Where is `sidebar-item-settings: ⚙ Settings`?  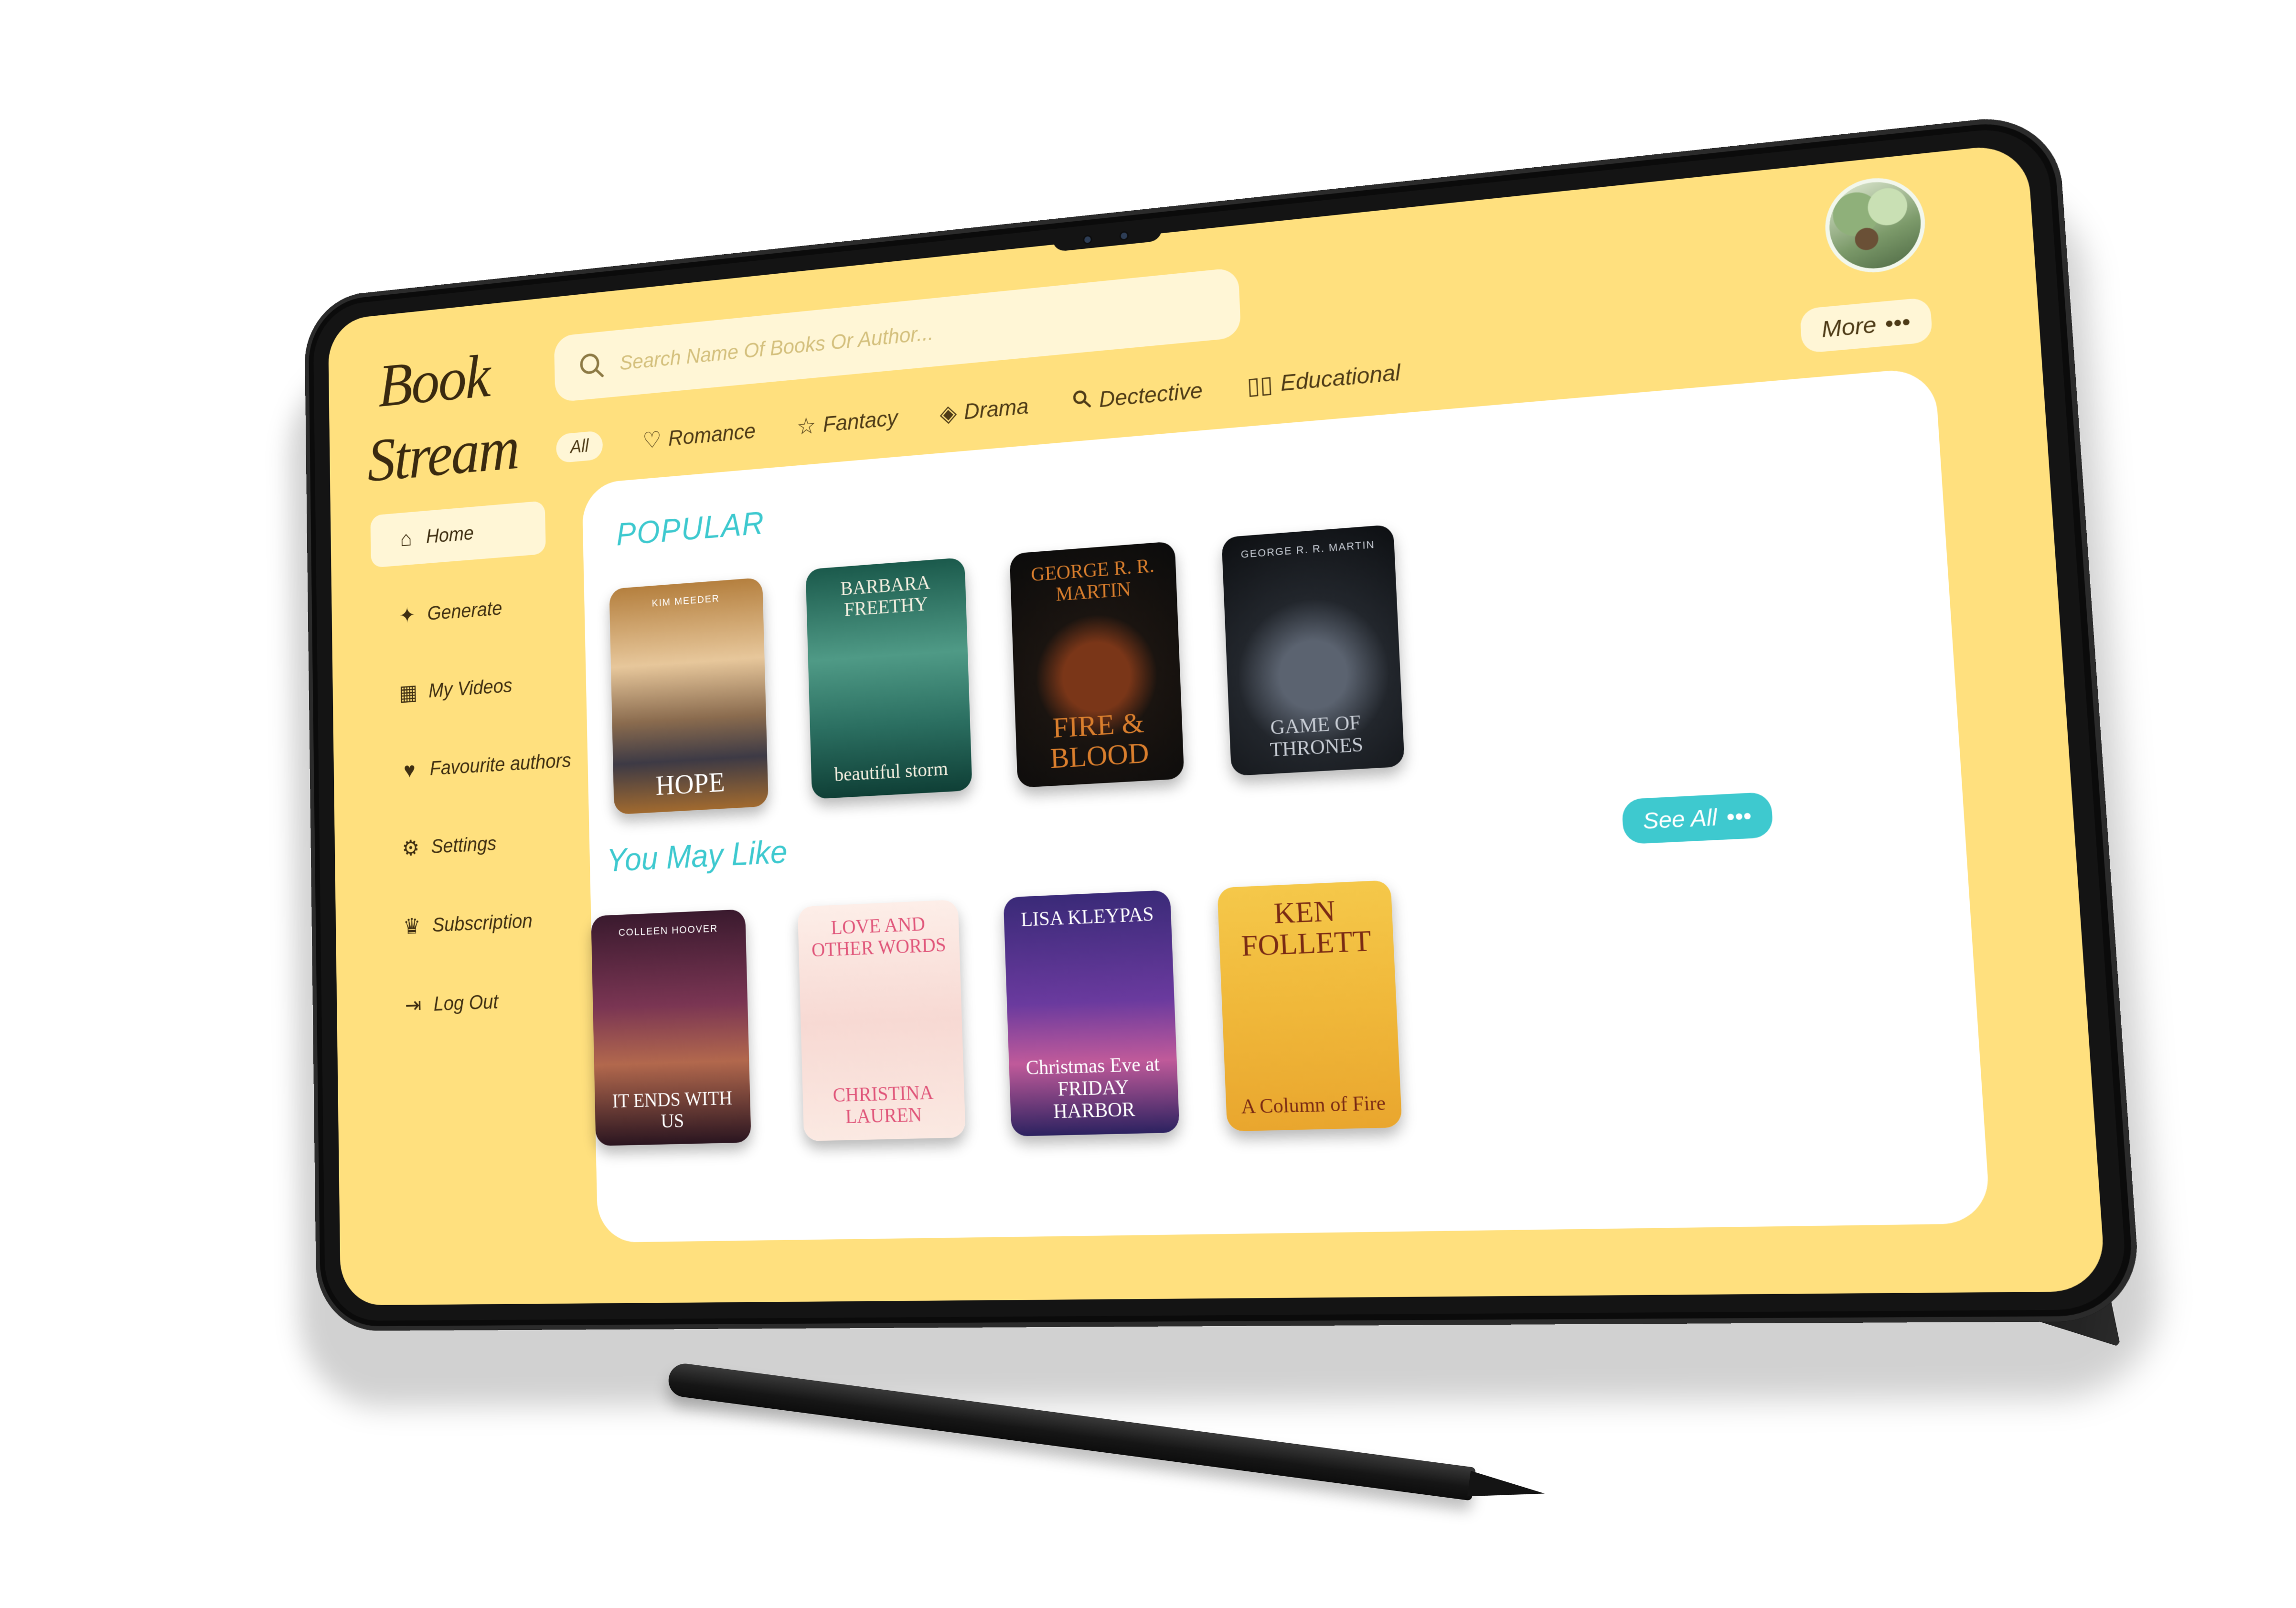
sidebar-item-settings: ⚙ Settings is located at coordinates (477, 844).